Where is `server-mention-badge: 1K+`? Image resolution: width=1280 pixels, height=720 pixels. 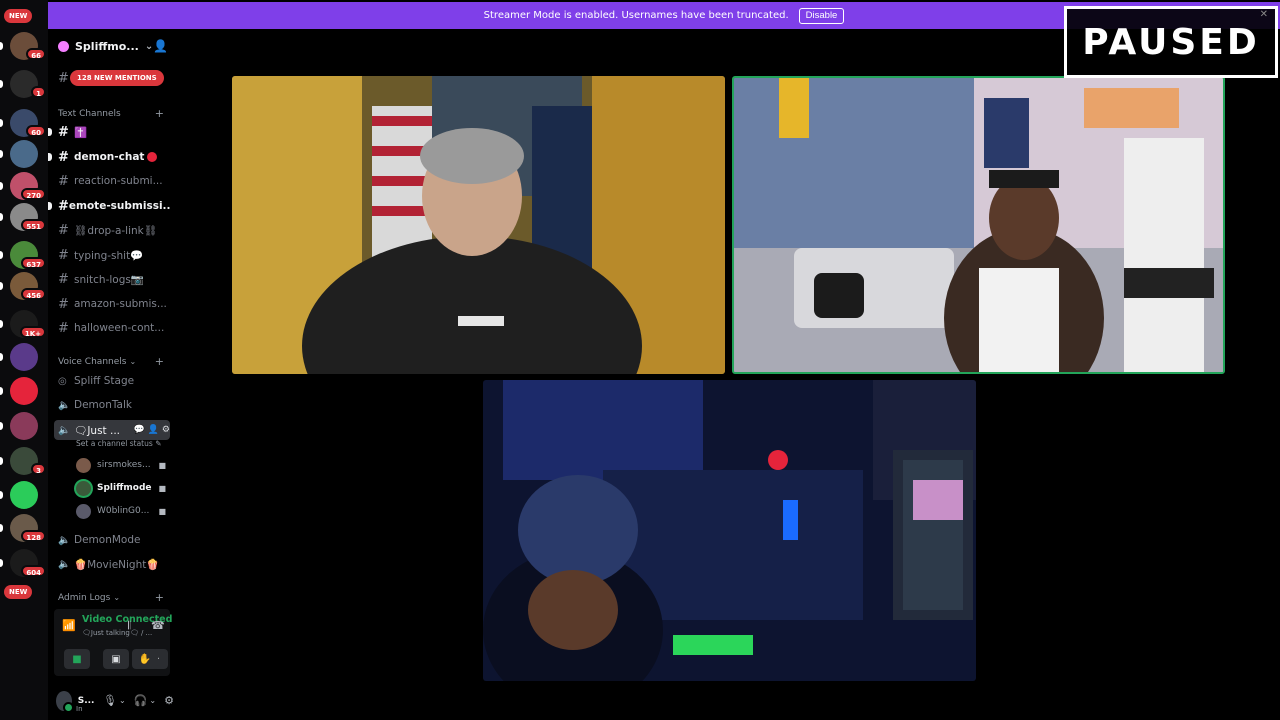
server-mention-badge: 1K+ is located at coordinates (32, 332).